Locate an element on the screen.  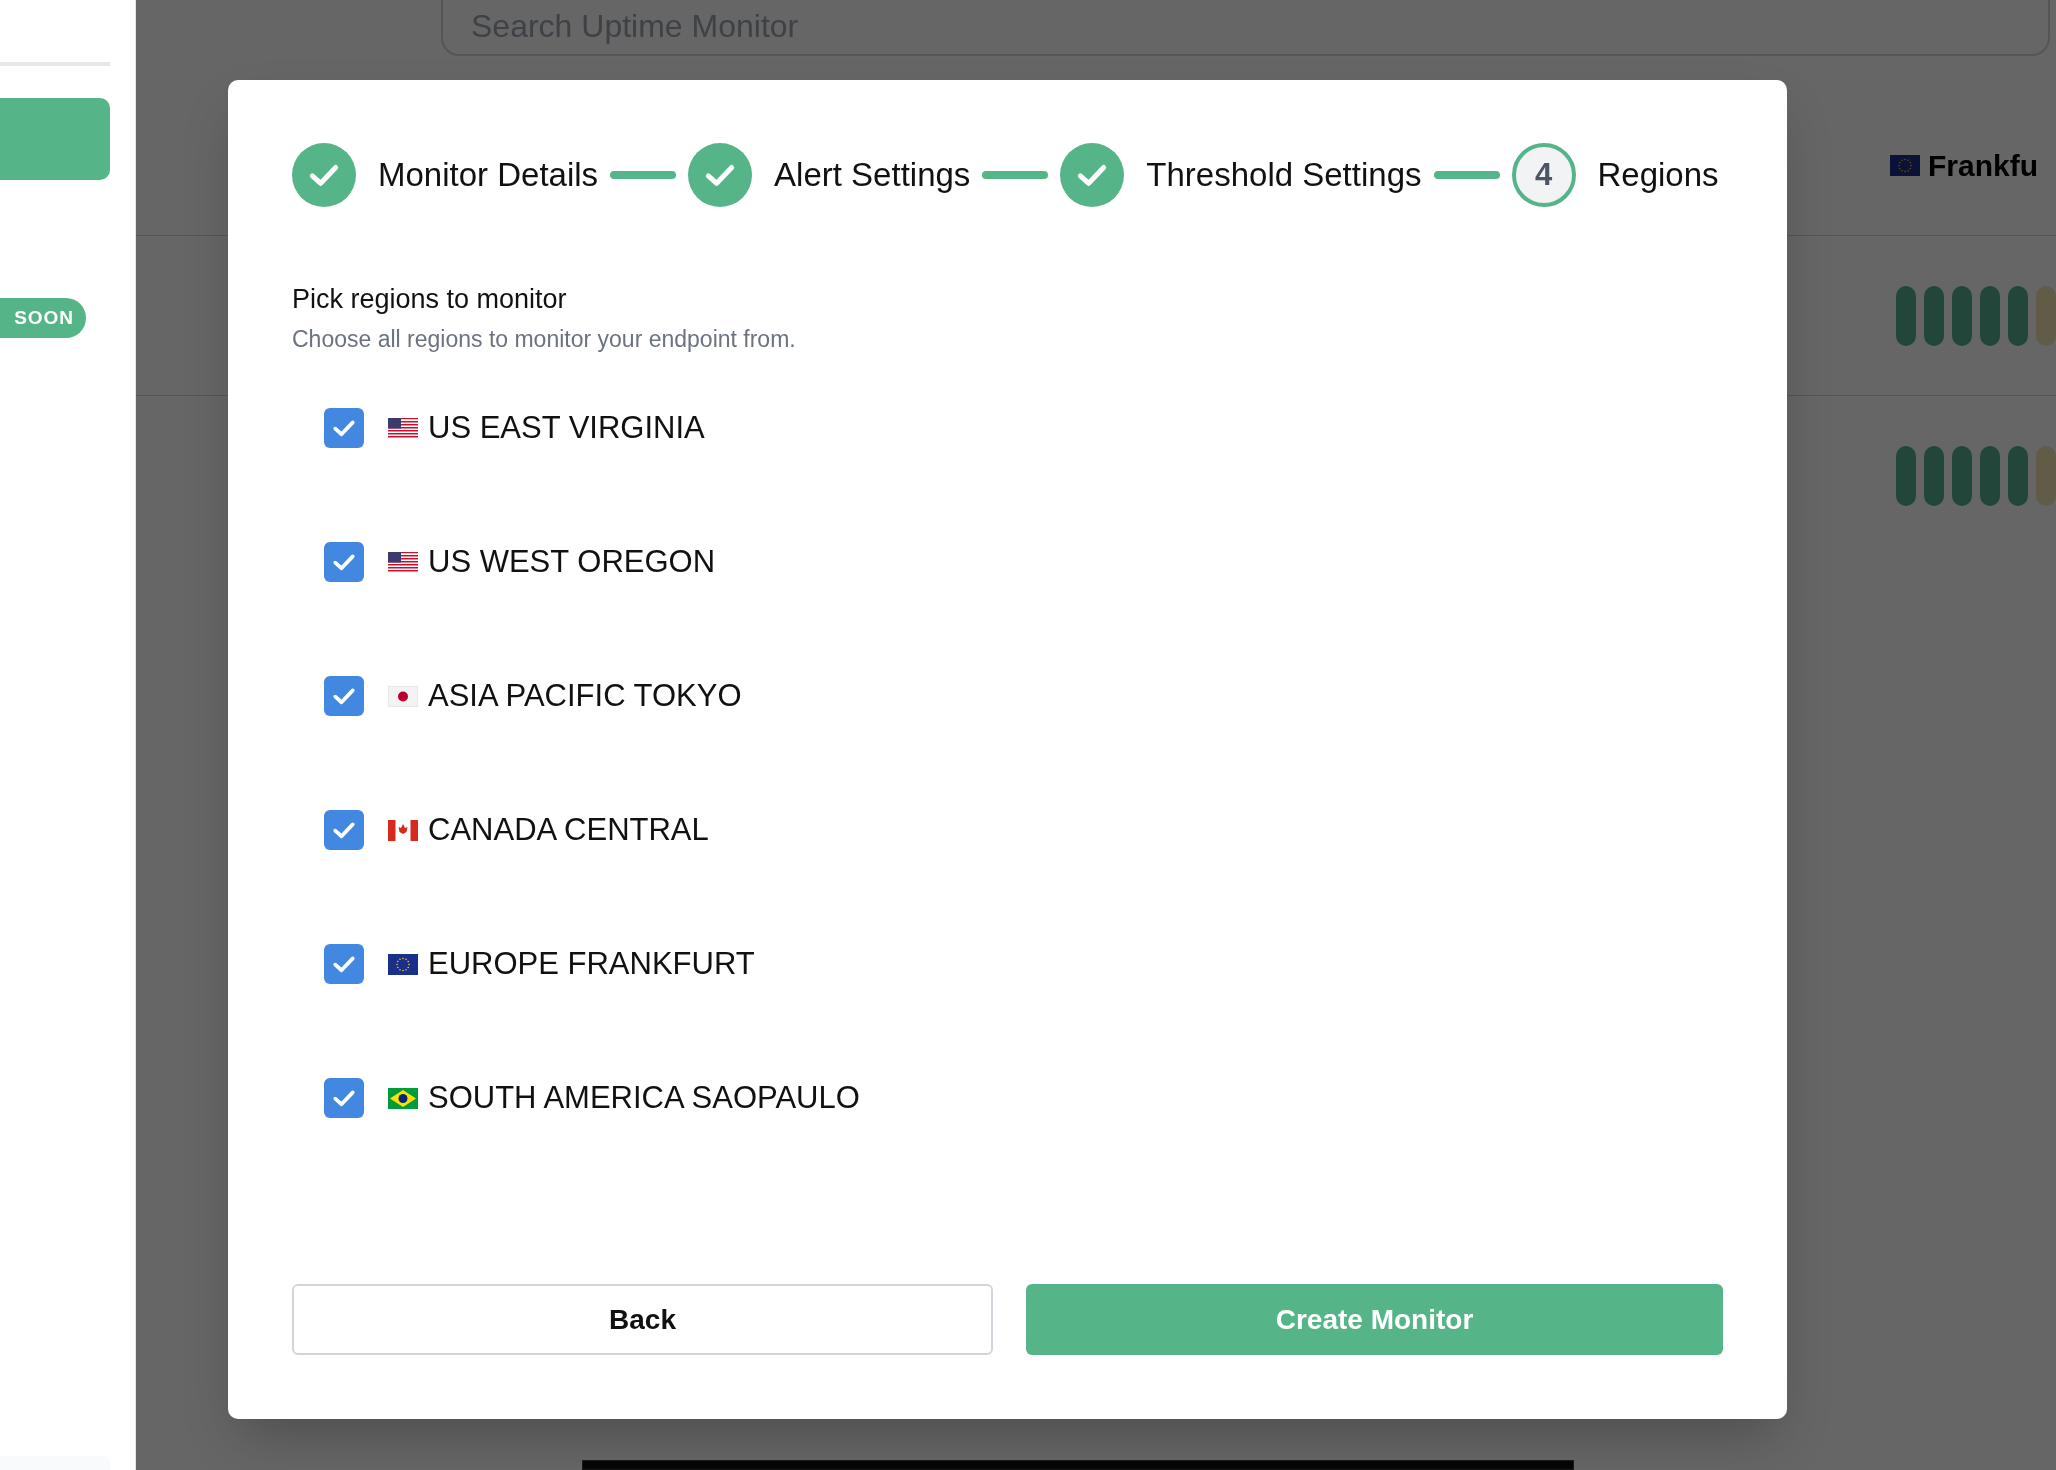
back-button: Back is located at coordinates (642, 1319).